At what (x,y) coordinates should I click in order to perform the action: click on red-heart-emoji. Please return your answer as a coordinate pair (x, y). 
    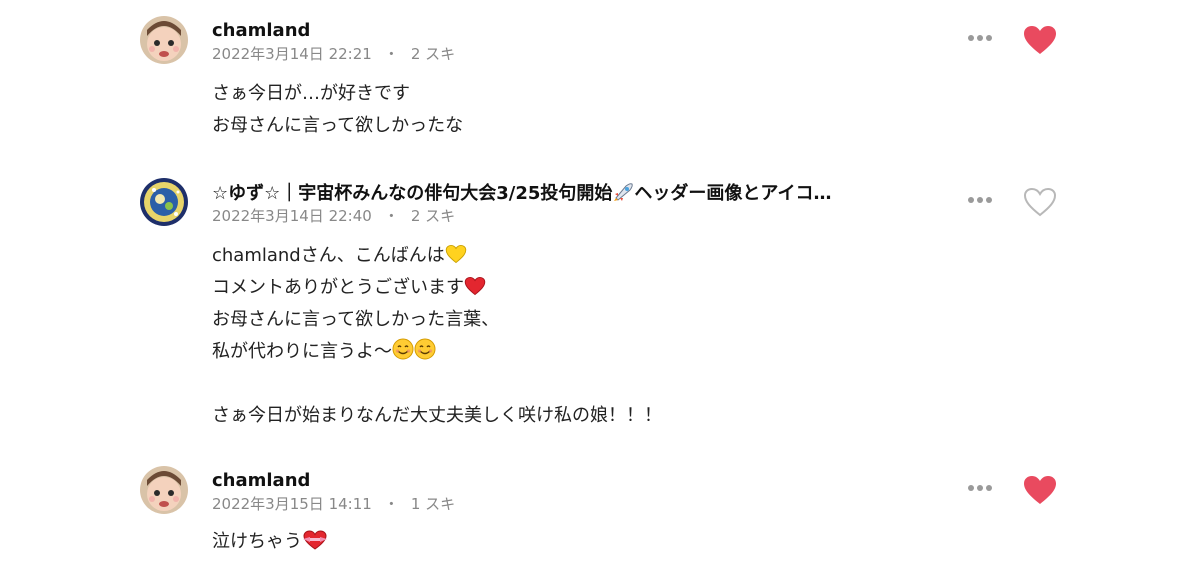
    Looking at the image, I should click on (475, 291).